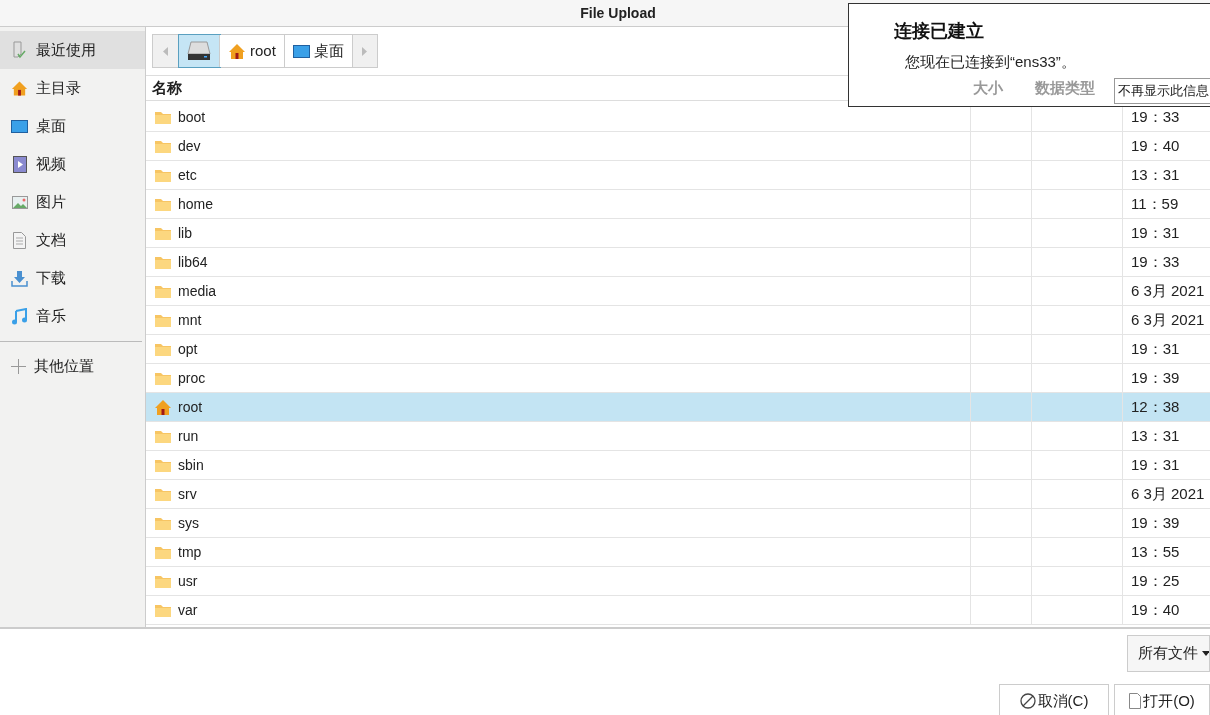 The width and height of the screenshot is (1210, 715). I want to click on file-row: sys 19：39, so click(678, 523).